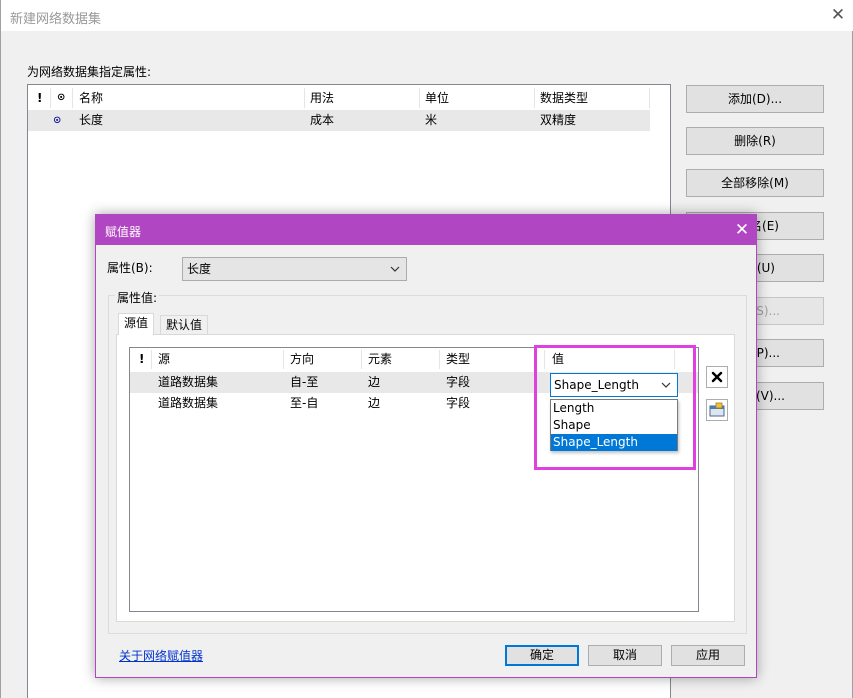 This screenshot has width=853, height=698. Describe the element at coordinates (755, 141) in the screenshot. I see `remove-button: 删除(R)` at that location.